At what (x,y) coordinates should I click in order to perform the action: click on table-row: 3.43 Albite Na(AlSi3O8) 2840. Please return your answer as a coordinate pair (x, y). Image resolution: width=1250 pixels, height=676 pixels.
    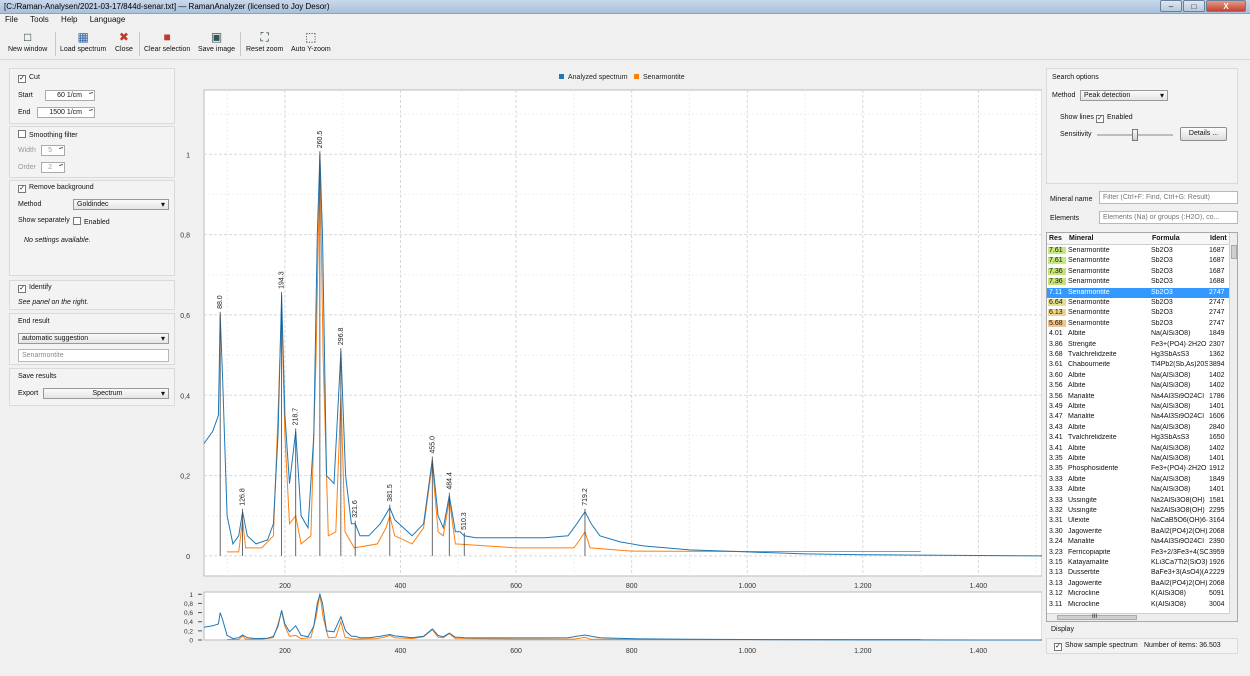
    Looking at the image, I should click on (1138, 428).